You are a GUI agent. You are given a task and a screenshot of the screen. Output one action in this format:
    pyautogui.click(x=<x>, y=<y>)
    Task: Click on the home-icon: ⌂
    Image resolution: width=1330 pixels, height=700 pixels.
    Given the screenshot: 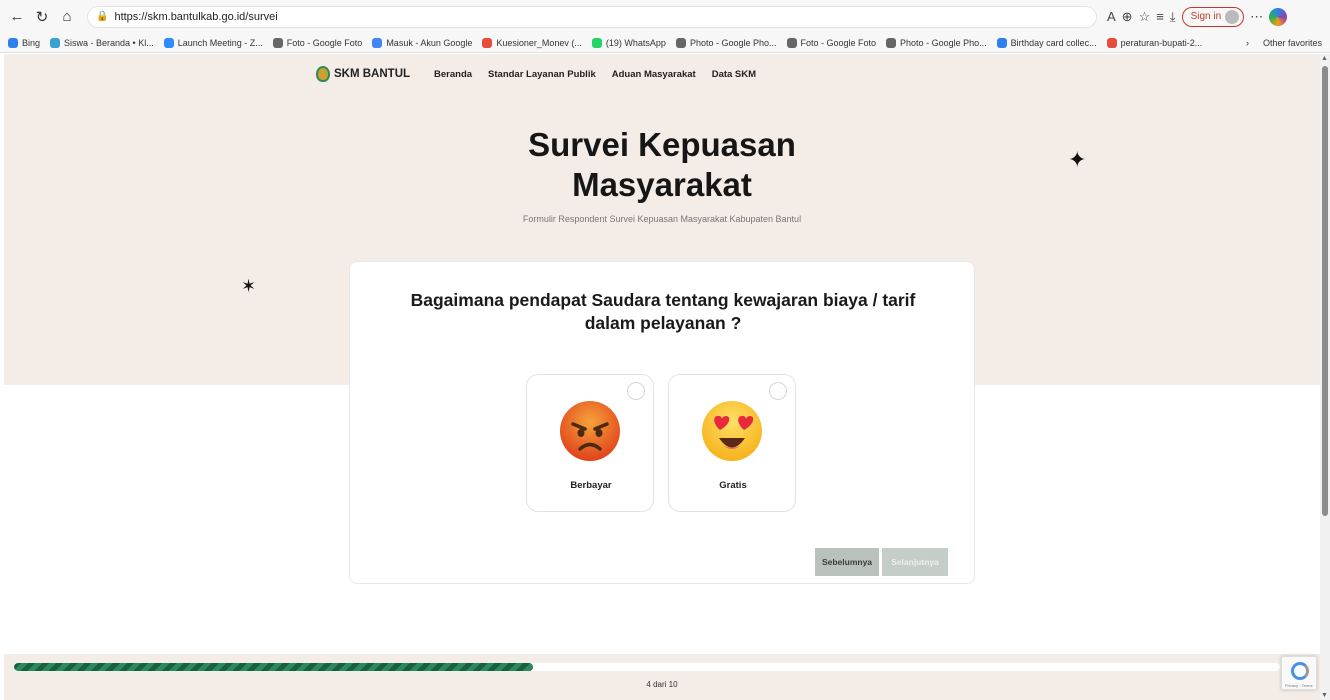 What is the action you would take?
    pyautogui.click(x=67, y=17)
    